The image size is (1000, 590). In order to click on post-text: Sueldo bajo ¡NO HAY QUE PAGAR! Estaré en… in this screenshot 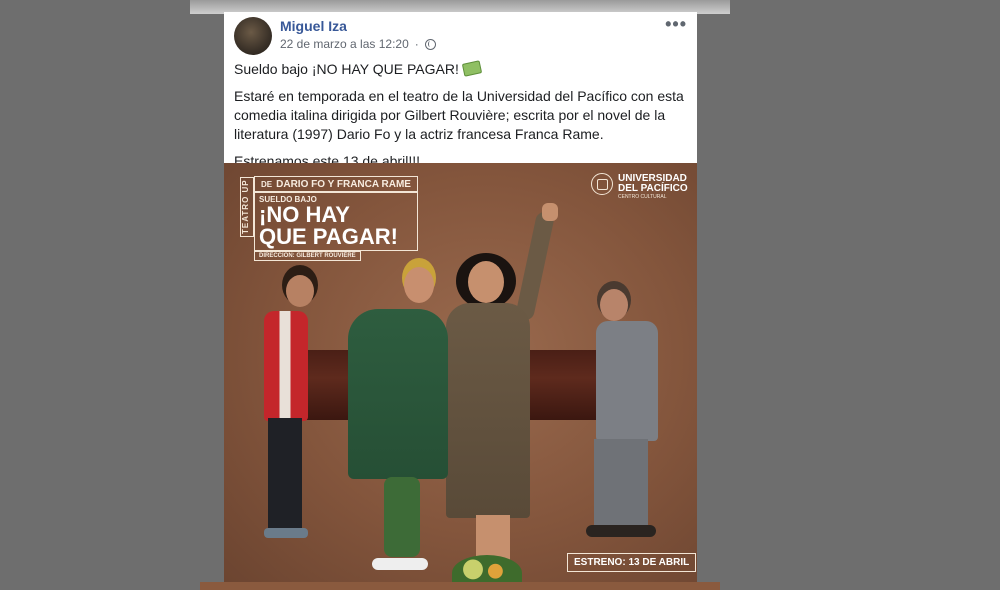, I will do `click(461, 119)`.